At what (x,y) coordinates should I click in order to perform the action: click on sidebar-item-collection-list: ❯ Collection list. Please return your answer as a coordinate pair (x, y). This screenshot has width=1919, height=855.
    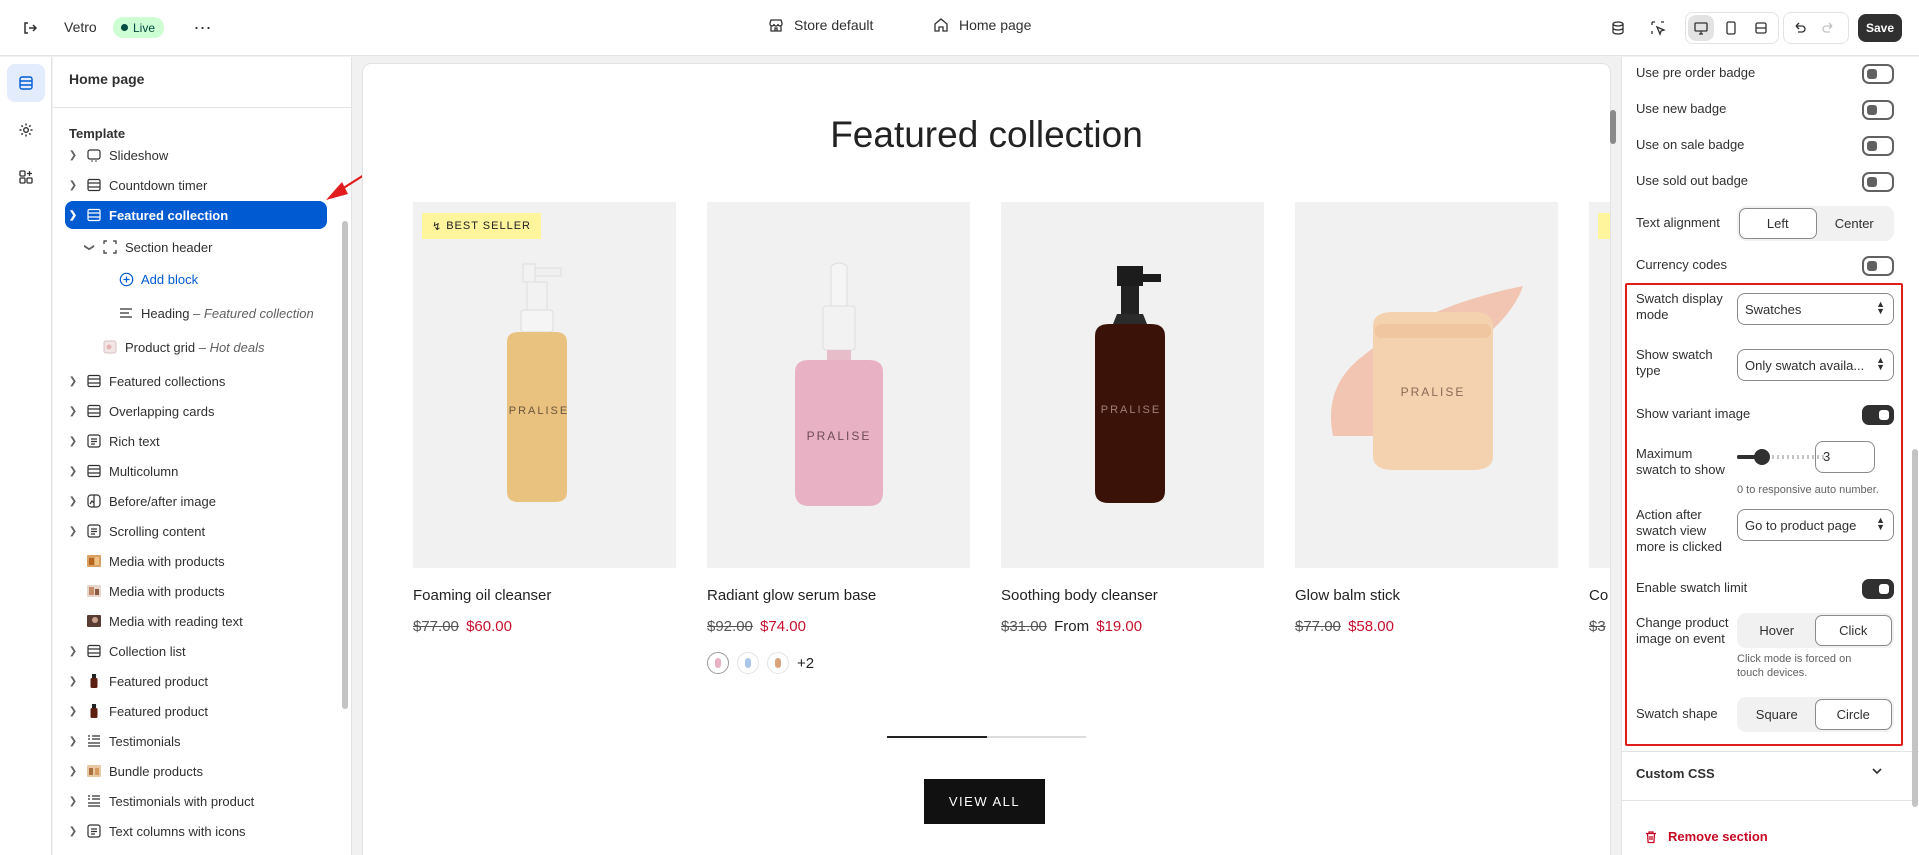
    Looking at the image, I should click on (195, 651).